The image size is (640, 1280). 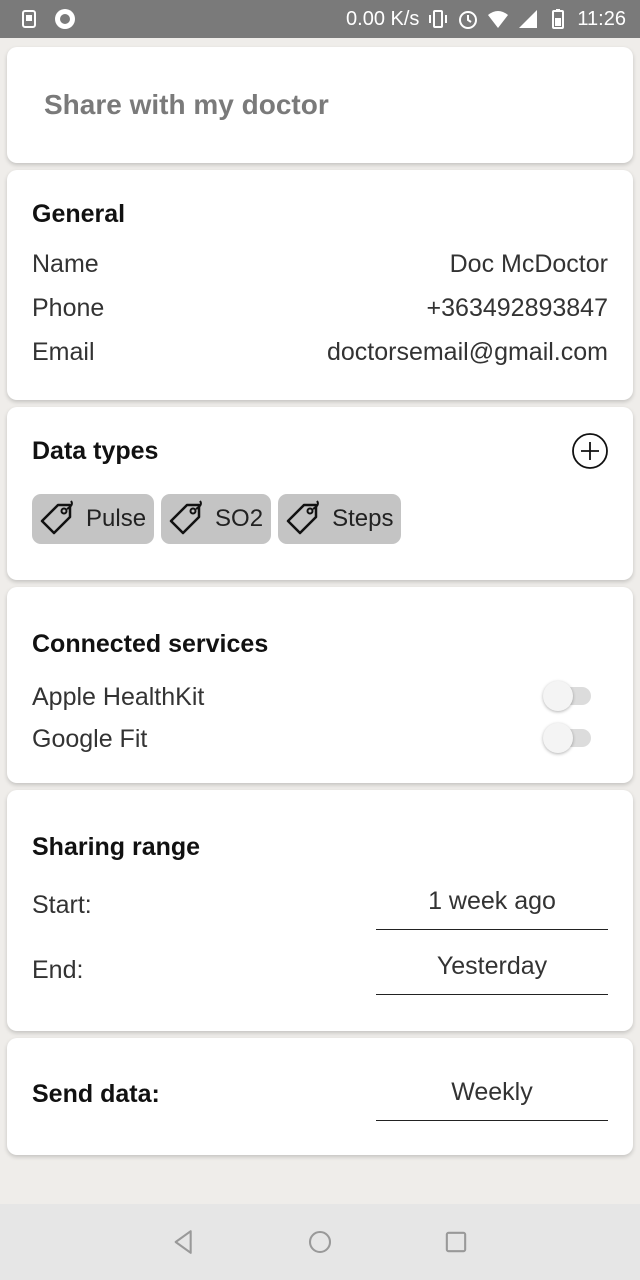 I want to click on chip-so2: SO2, so click(x=216, y=519).